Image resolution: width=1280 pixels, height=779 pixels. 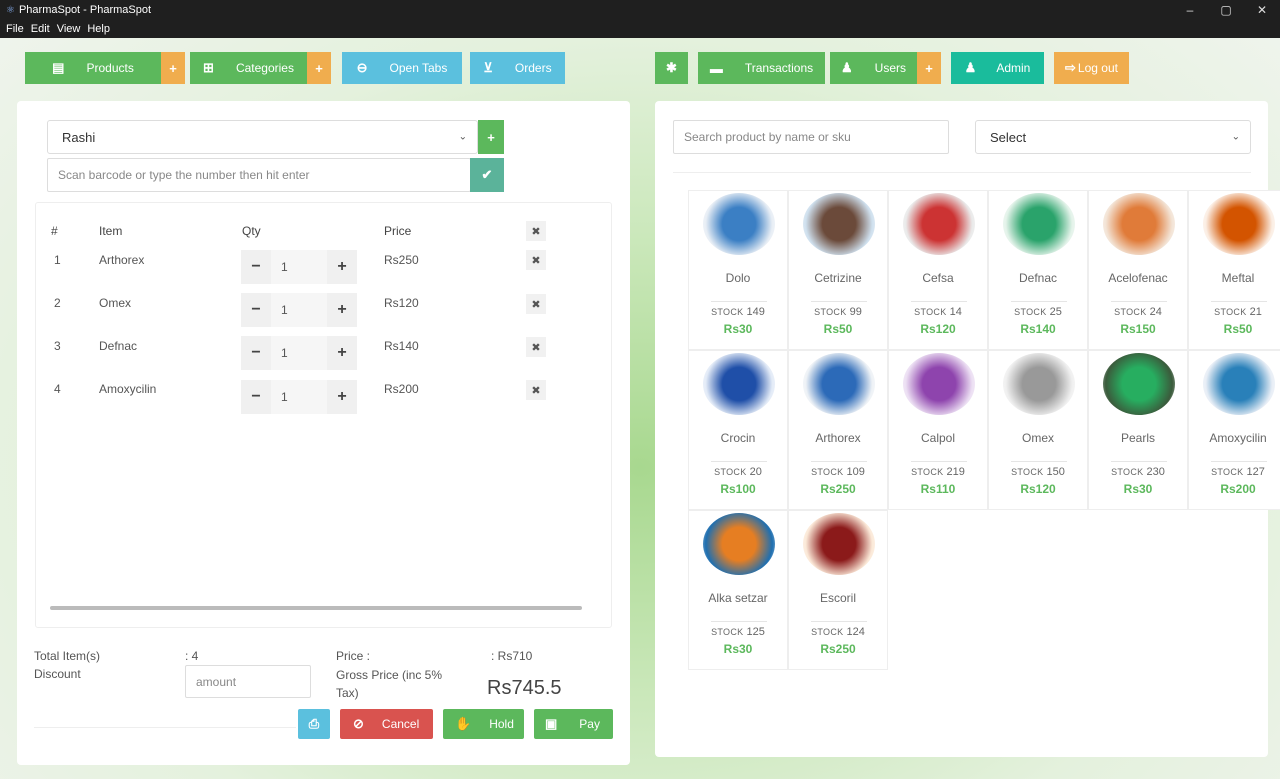 I want to click on close-icon: ✖, so click(x=536, y=231).